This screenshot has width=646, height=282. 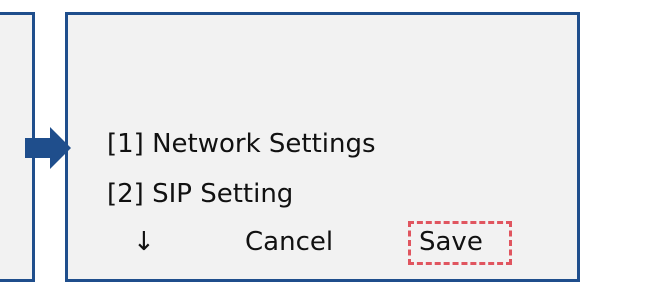 I want to click on right-arrow-icon, so click(x=48, y=148).